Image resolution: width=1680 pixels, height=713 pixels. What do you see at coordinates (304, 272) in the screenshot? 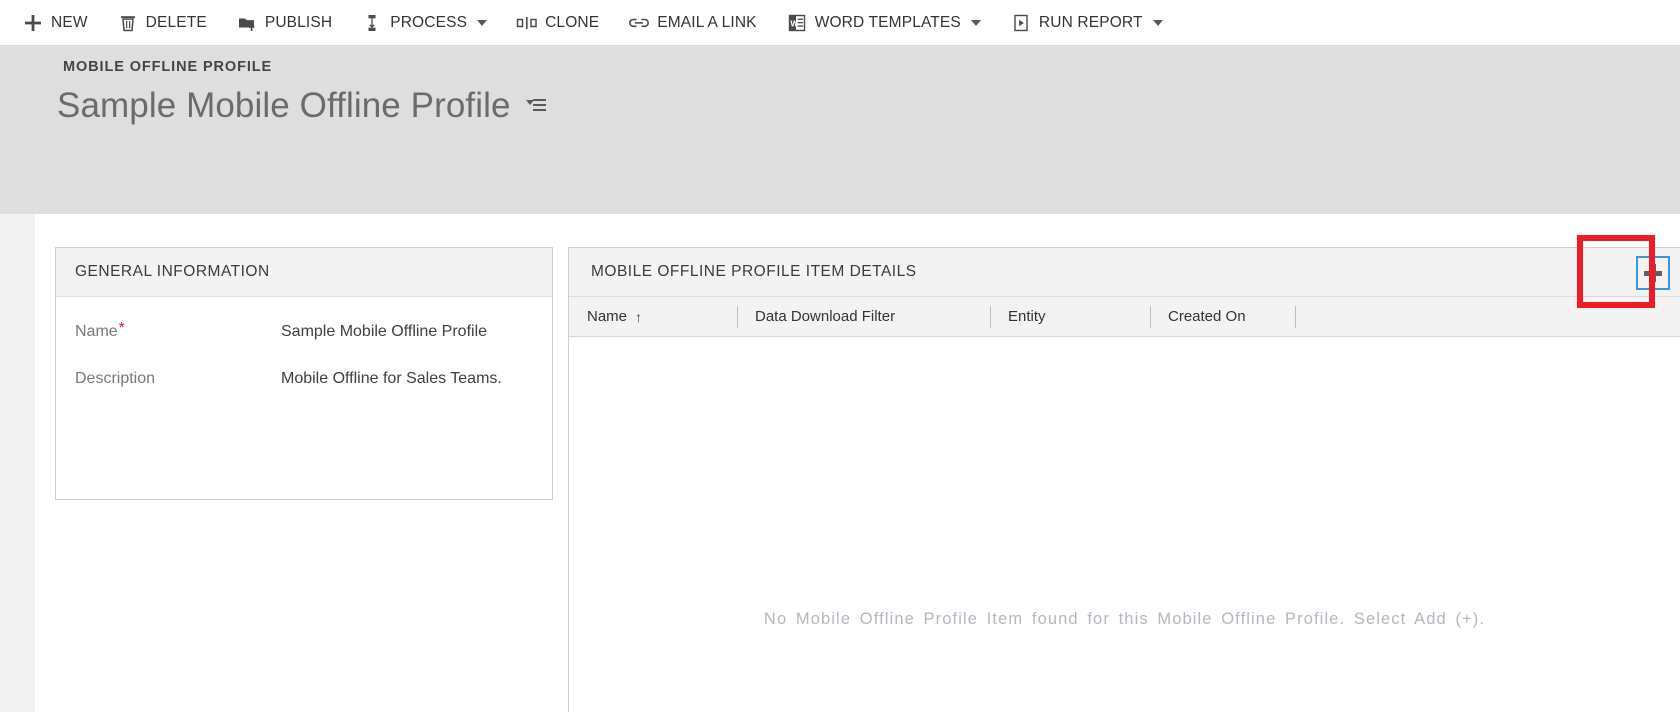
I see `general-information-header: GENERAL INFORMATION` at bounding box center [304, 272].